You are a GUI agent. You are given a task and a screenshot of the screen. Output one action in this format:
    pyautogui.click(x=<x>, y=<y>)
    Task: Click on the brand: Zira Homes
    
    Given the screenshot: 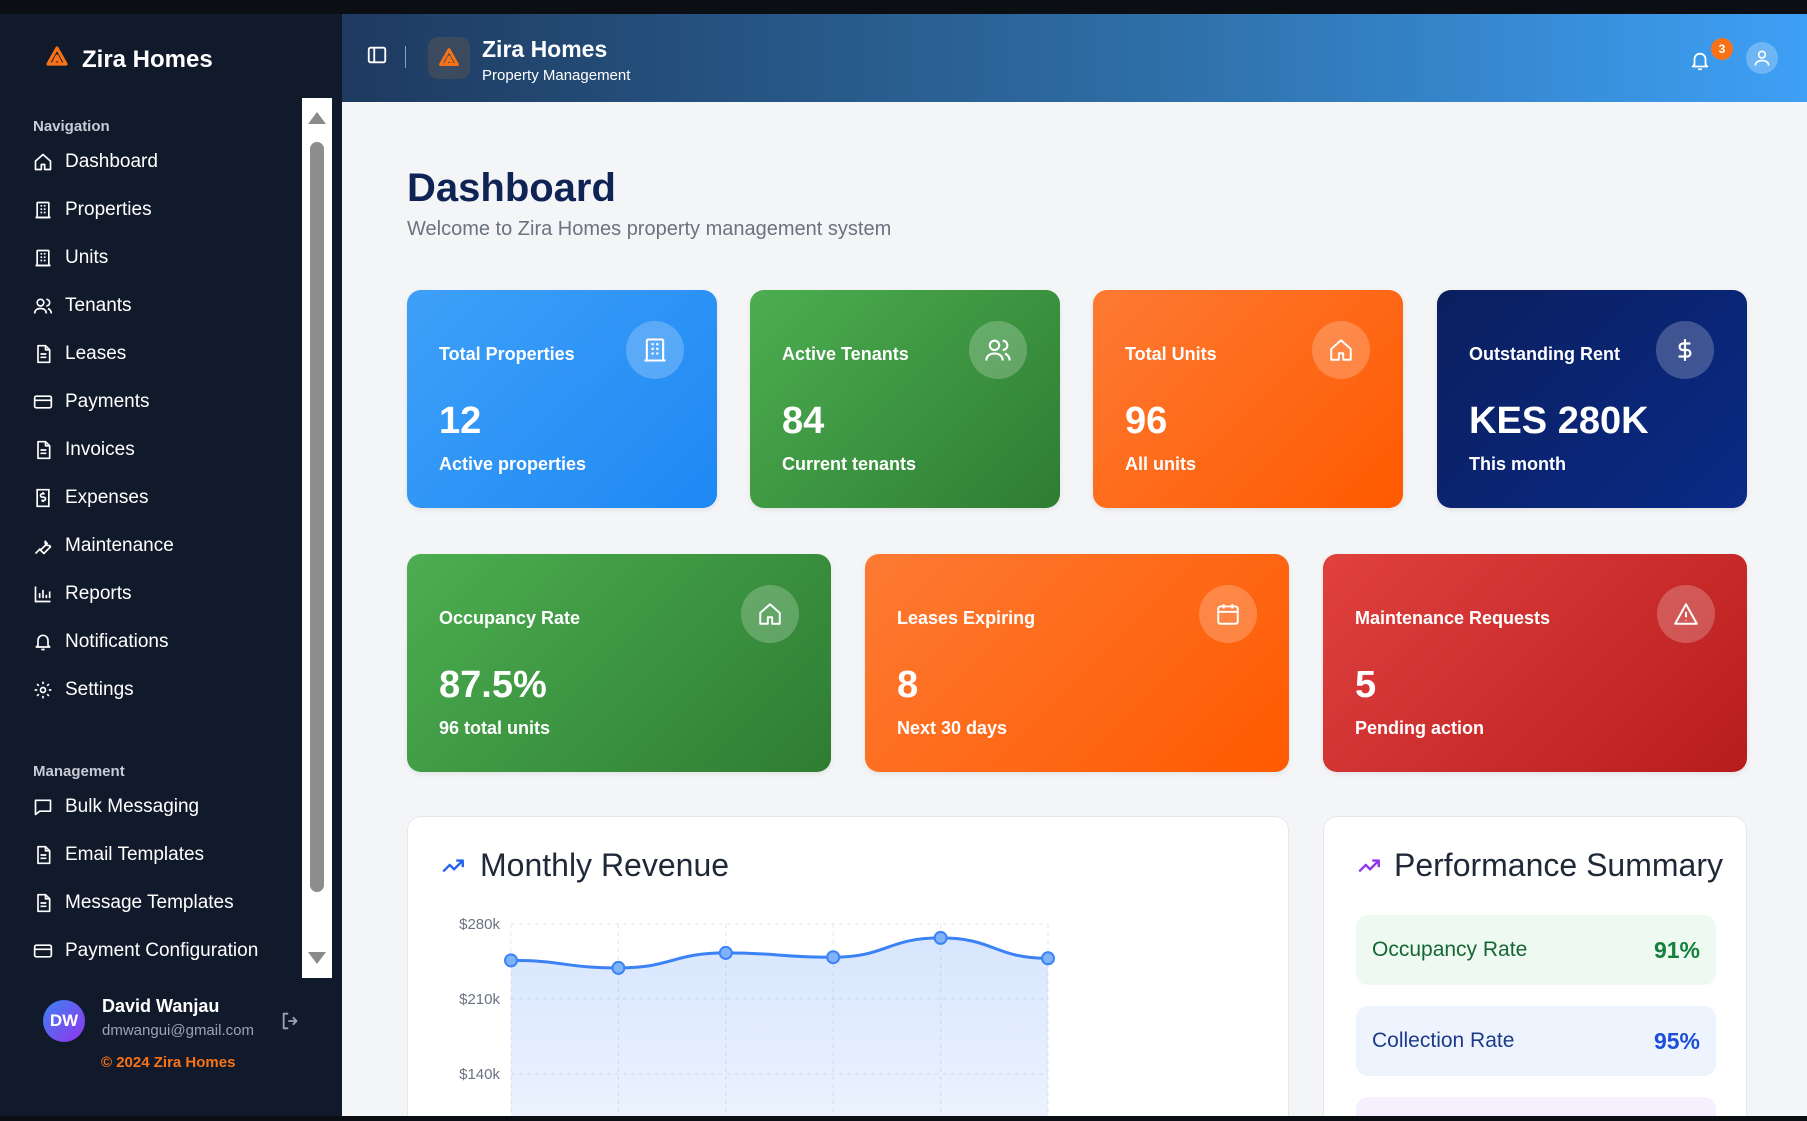 What is the action you would take?
    pyautogui.click(x=127, y=59)
    